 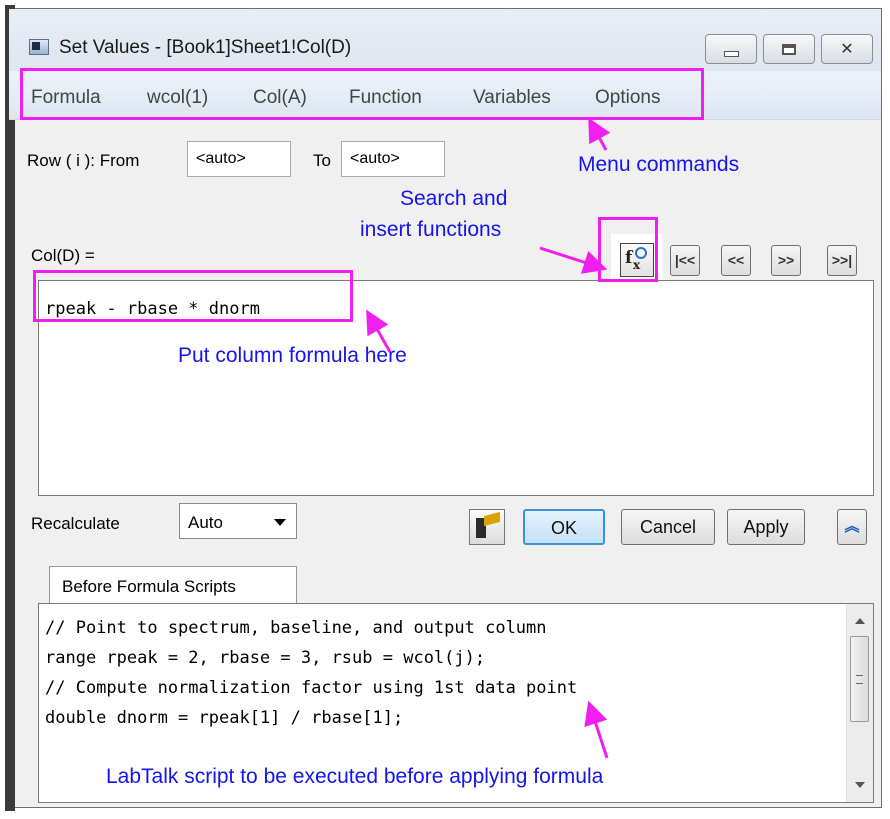 What do you see at coordinates (564, 527) in the screenshot?
I see `ok-button: OK` at bounding box center [564, 527].